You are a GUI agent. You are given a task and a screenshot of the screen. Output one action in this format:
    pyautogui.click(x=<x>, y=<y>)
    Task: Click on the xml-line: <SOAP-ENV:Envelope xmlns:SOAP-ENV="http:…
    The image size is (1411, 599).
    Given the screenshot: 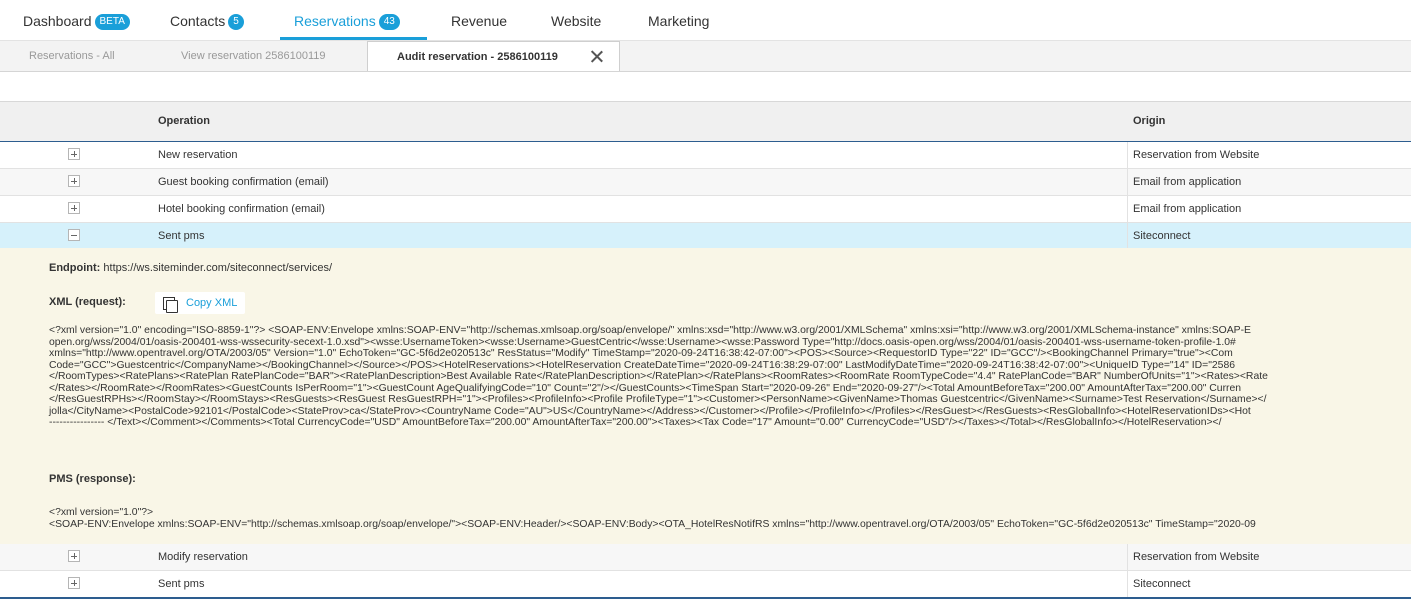 What is the action you would take?
    pyautogui.click(x=652, y=524)
    